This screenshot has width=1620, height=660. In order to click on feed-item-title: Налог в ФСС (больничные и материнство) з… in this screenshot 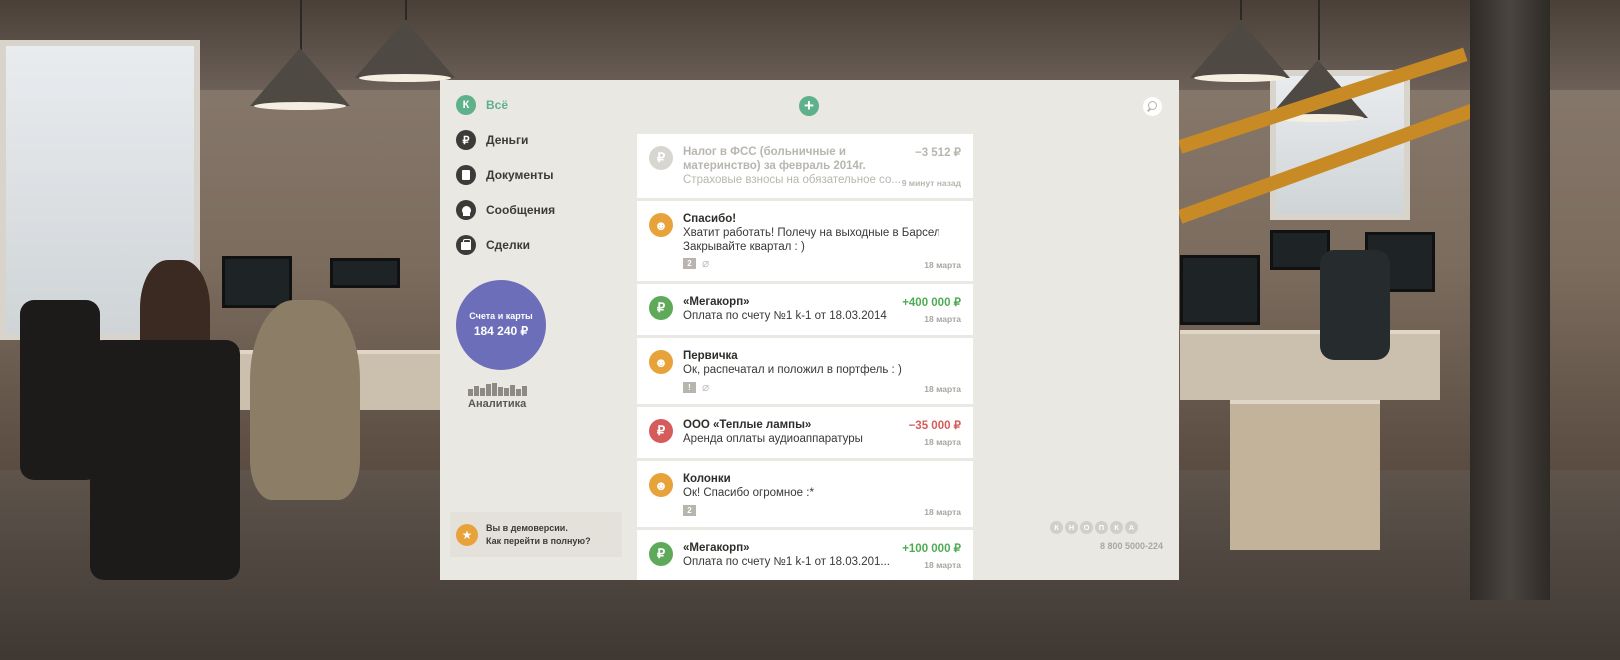, I will do `click(774, 159)`.